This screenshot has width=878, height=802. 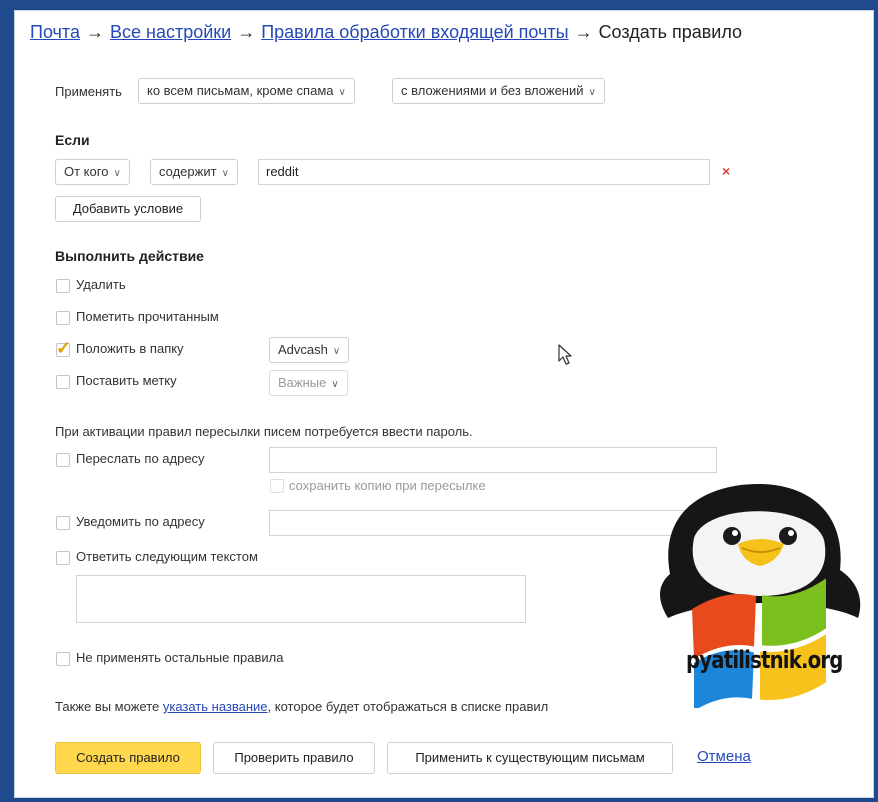 What do you see at coordinates (530, 758) in the screenshot?
I see `apply-existing-button: Применить к существующим письмам` at bounding box center [530, 758].